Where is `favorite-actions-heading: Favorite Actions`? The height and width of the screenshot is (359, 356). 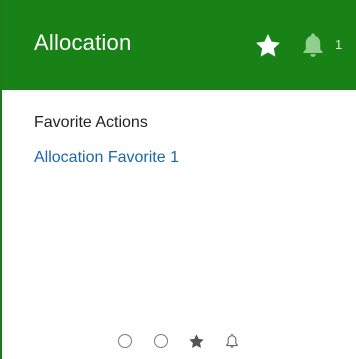 favorite-actions-heading: Favorite Actions is located at coordinates (91, 122).